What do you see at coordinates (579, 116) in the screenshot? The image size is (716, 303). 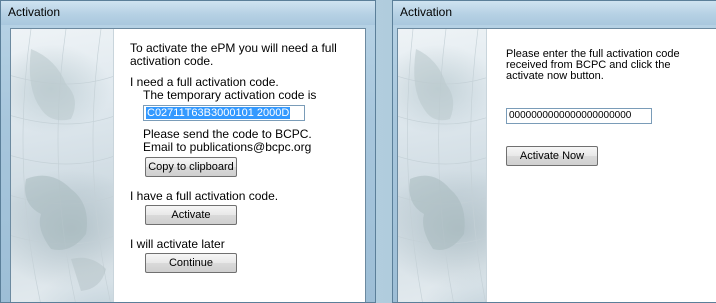 I see `activation-code-input: 0000000000000000000000` at bounding box center [579, 116].